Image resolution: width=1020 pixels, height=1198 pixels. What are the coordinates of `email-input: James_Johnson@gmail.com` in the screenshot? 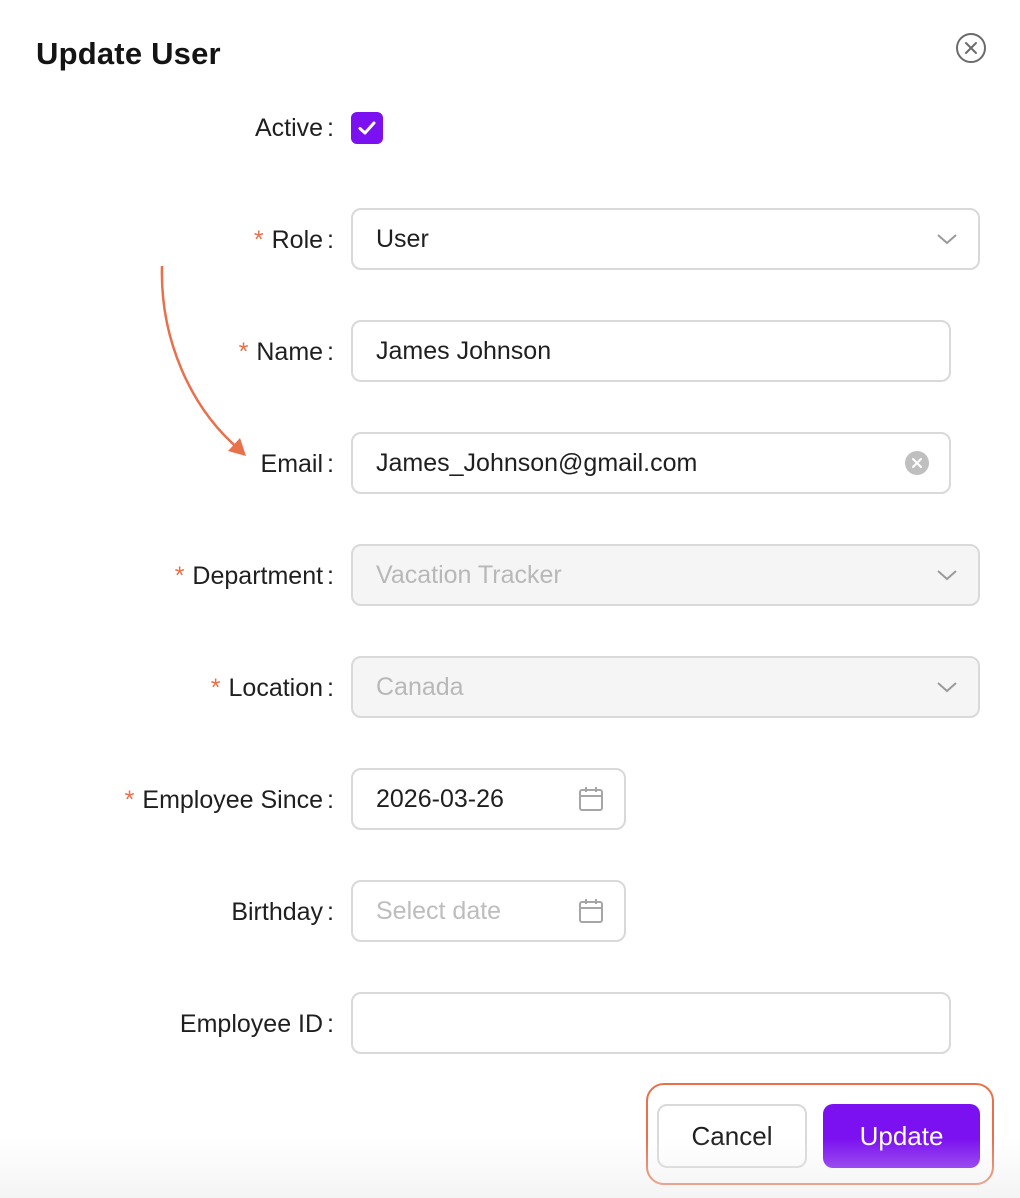 It's located at (651, 463).